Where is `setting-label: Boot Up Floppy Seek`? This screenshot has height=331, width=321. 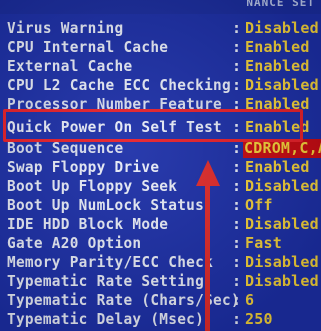 setting-label: Boot Up Floppy Seek is located at coordinates (92, 186).